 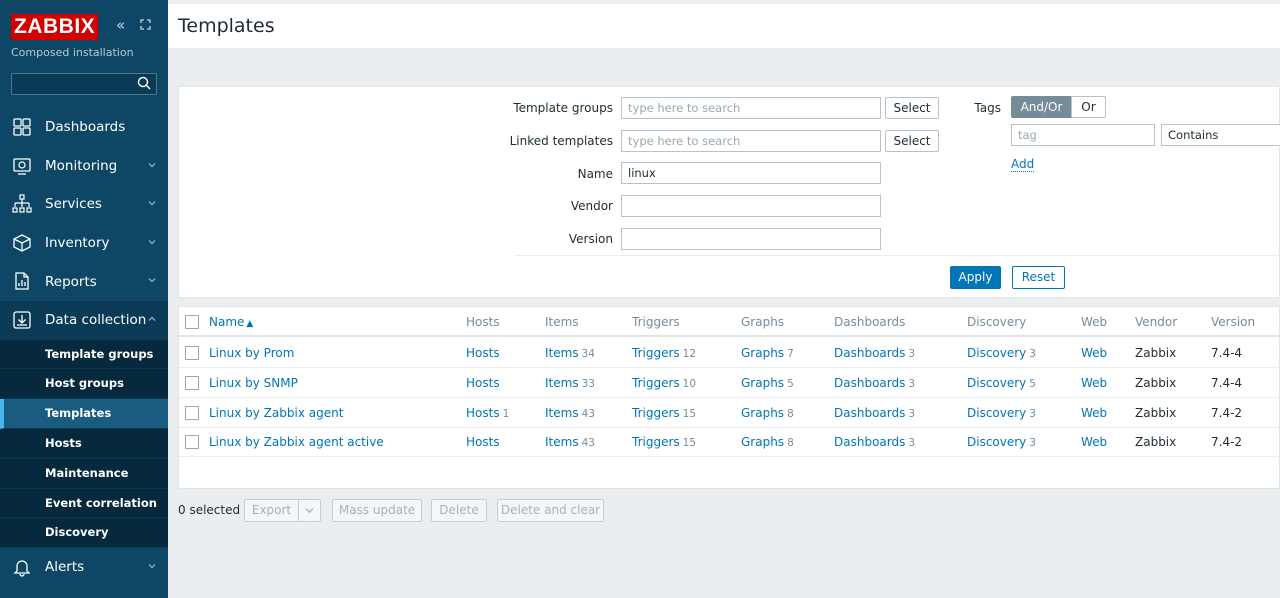 I want to click on menu-inventory: Inventory, so click(x=84, y=243).